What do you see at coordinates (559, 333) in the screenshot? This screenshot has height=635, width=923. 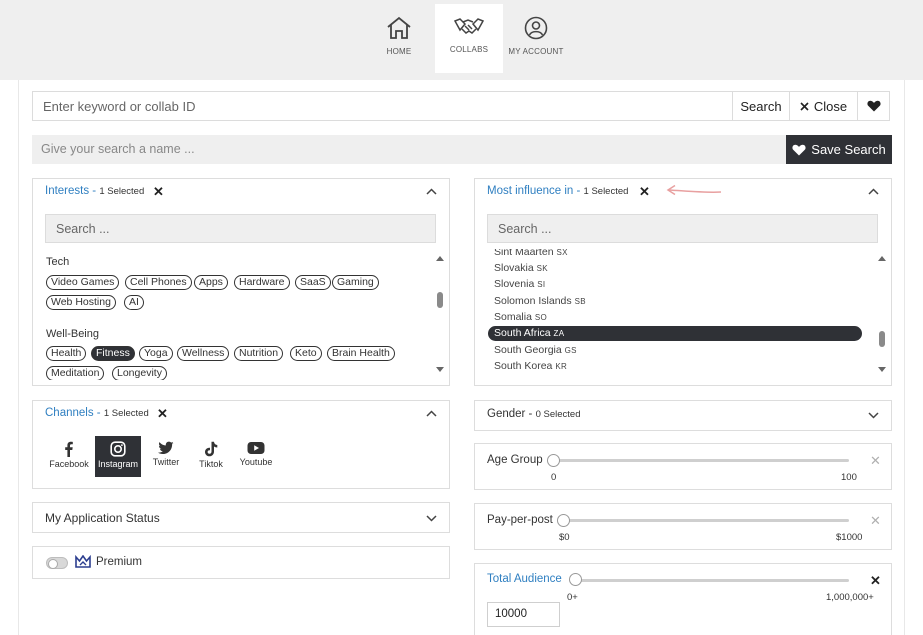 I see `country-code: ZA` at bounding box center [559, 333].